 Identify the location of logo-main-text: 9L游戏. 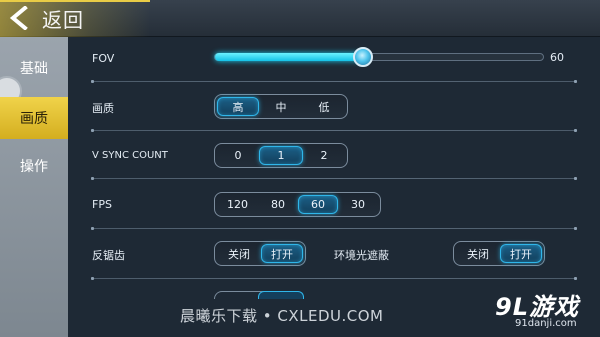
(537, 307).